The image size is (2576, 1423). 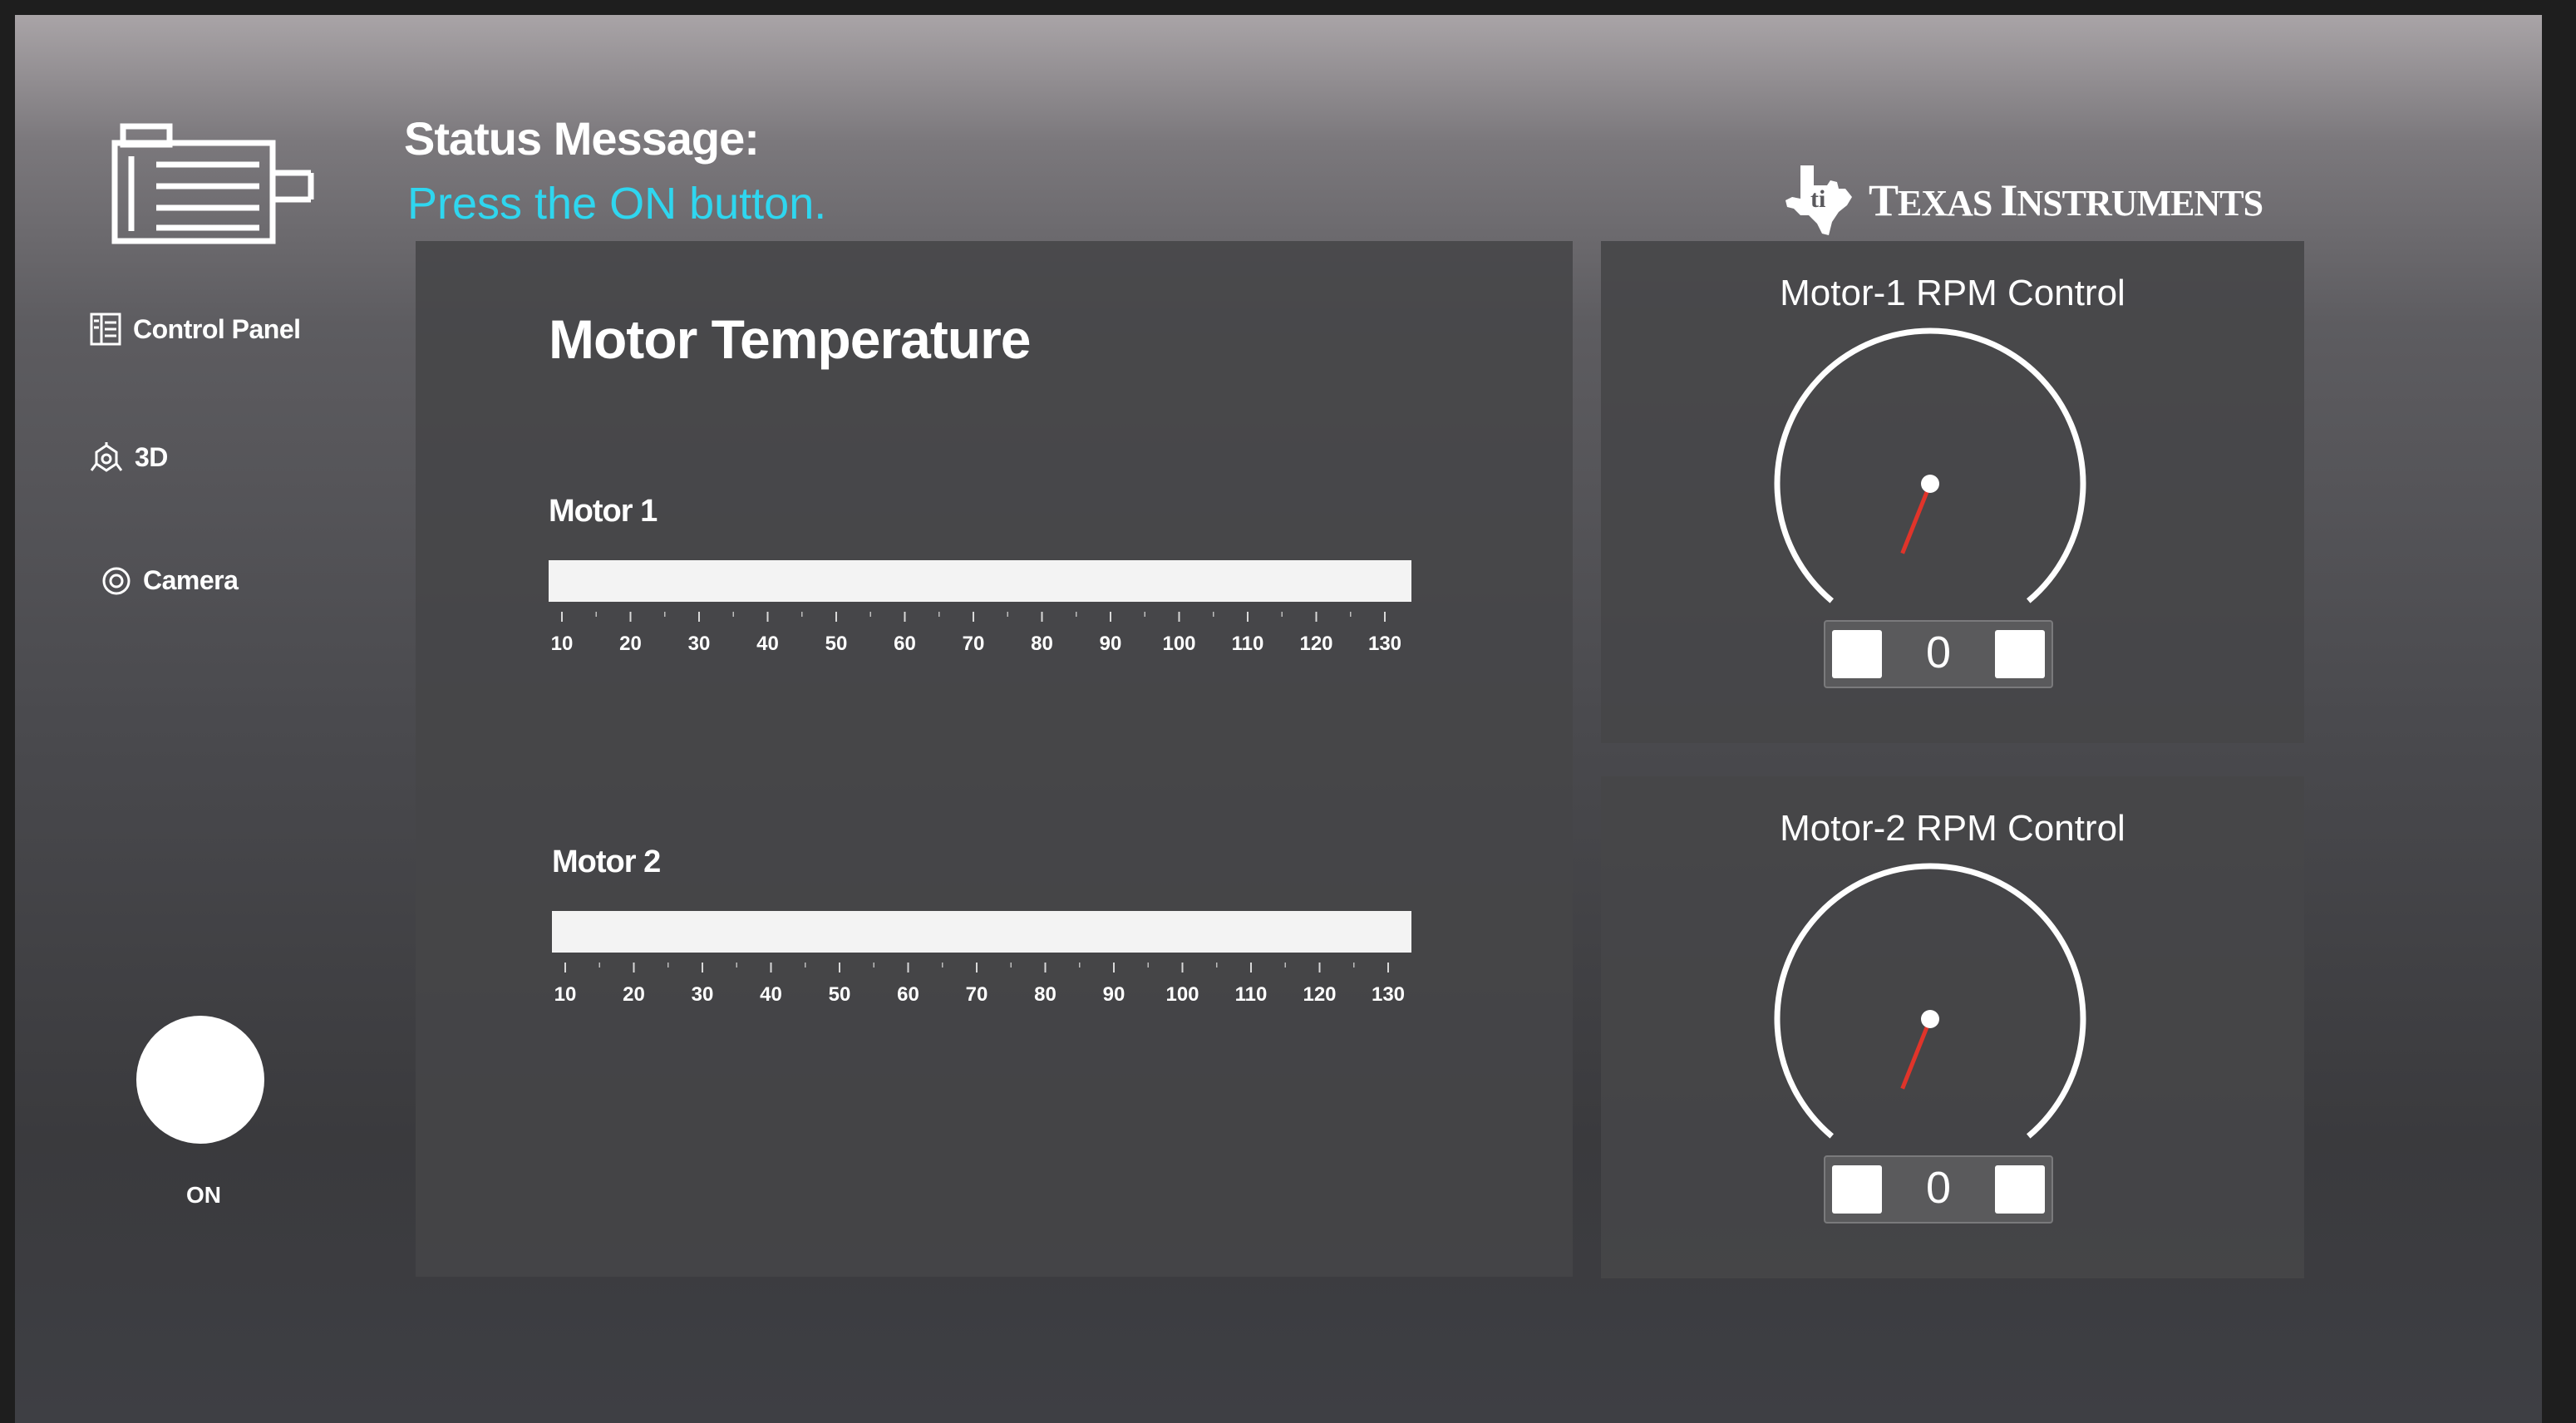 I want to click on texas-state-icon: ti, so click(x=1818, y=200).